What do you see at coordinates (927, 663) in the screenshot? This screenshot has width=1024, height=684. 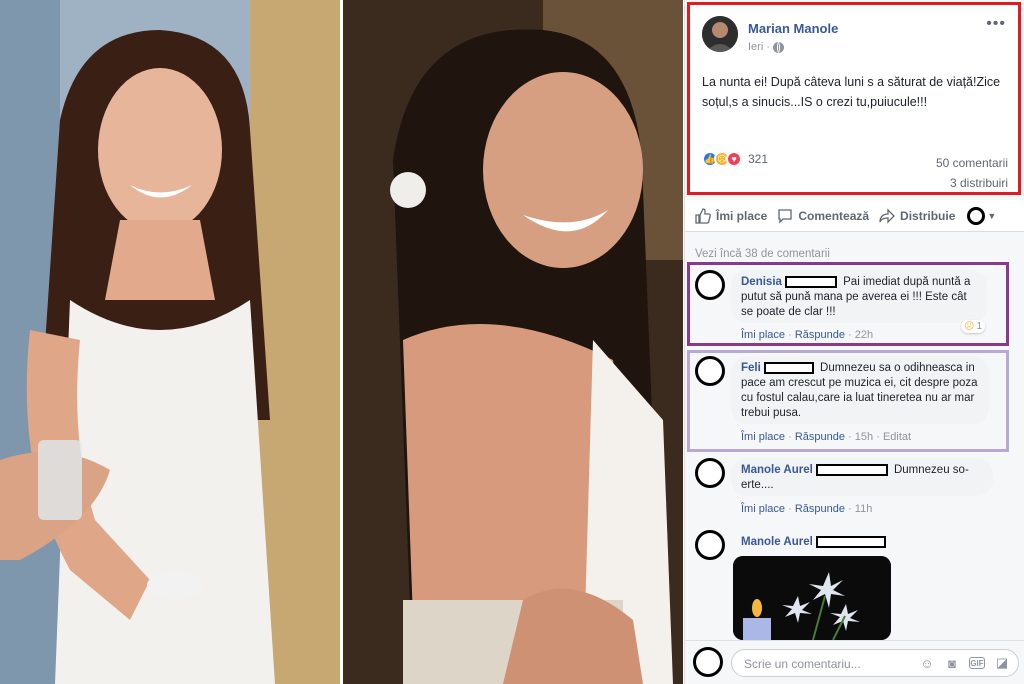 I see `emoji-icon: ☺` at bounding box center [927, 663].